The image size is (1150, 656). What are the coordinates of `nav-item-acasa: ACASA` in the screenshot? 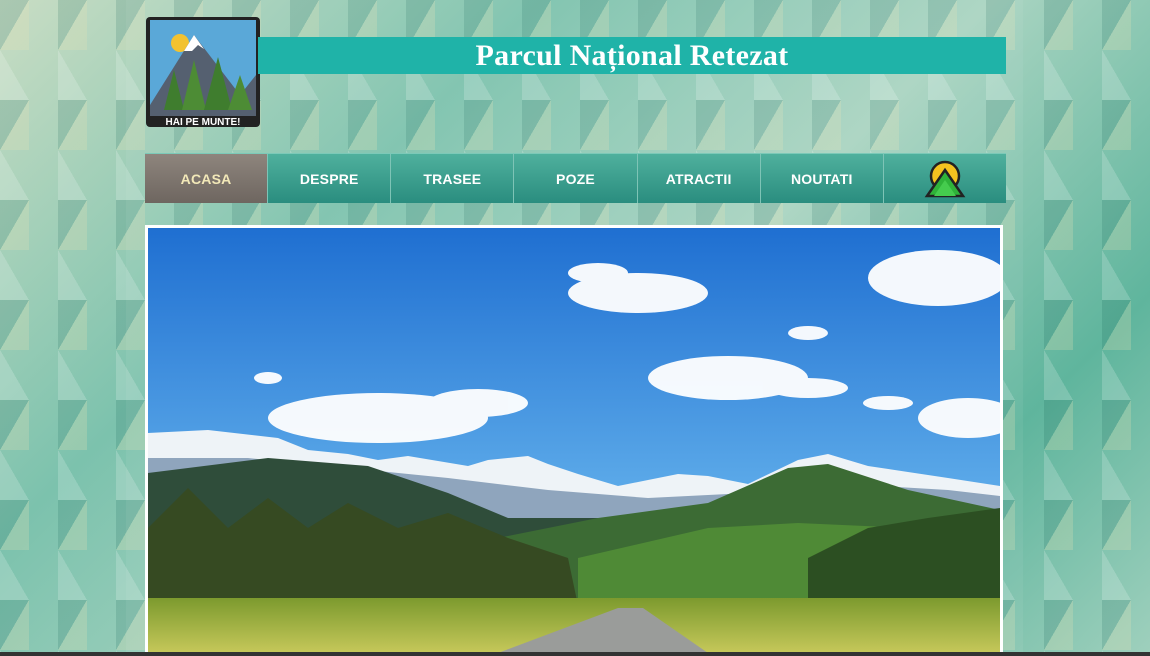 It's located at (207, 178).